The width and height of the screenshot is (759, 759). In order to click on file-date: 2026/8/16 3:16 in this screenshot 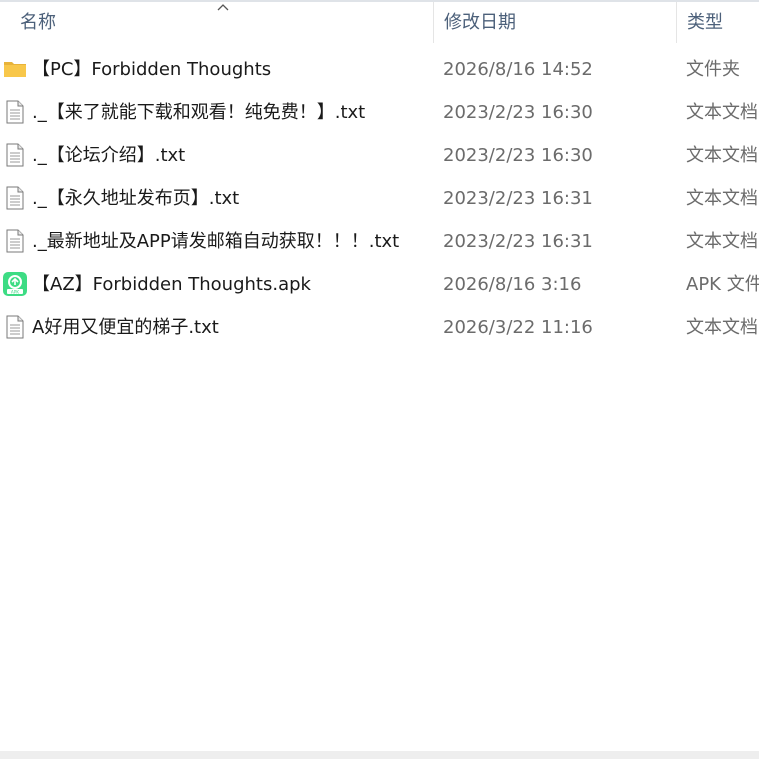, I will do `click(512, 284)`.